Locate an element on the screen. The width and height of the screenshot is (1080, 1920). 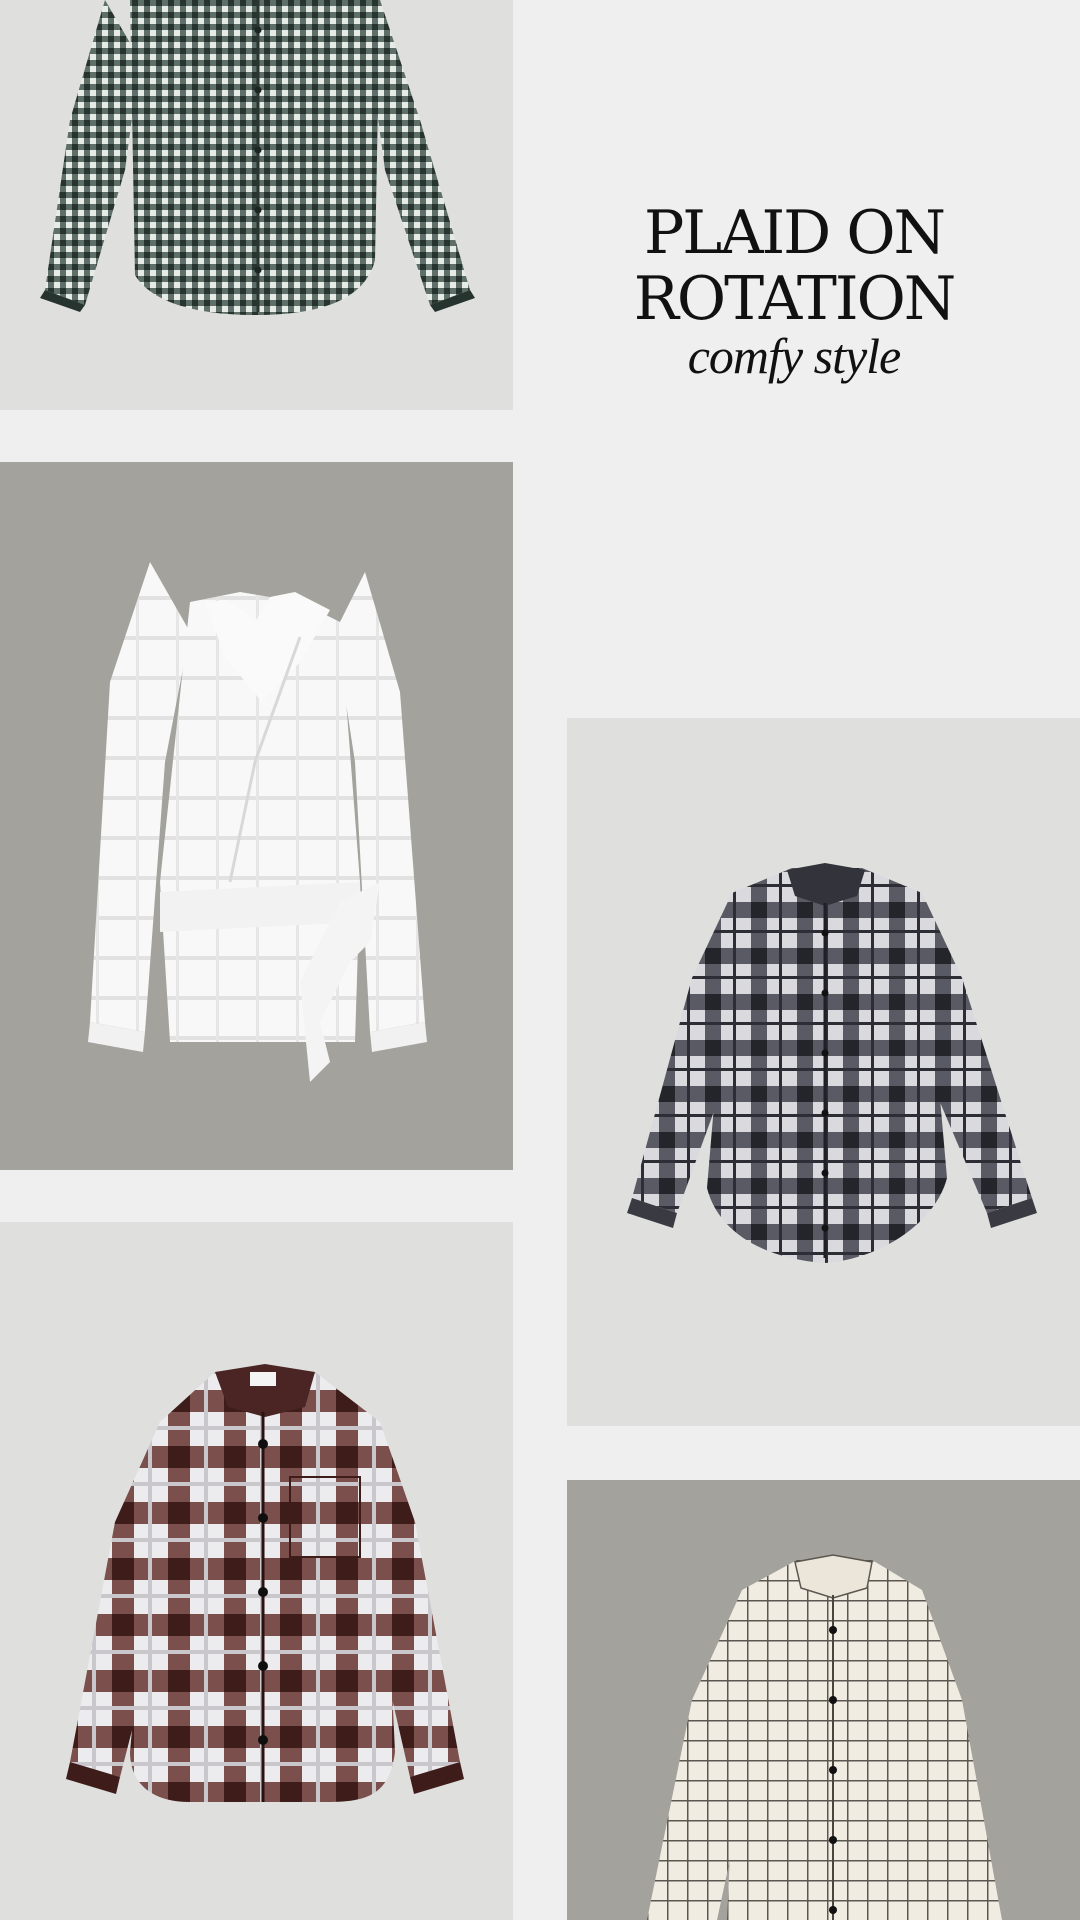
cream-check-shirt-image is located at coordinates (823, 1700).